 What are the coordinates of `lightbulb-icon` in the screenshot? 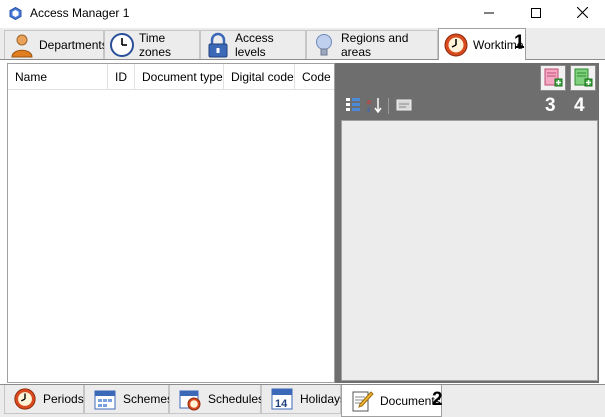 It's located at (324, 45).